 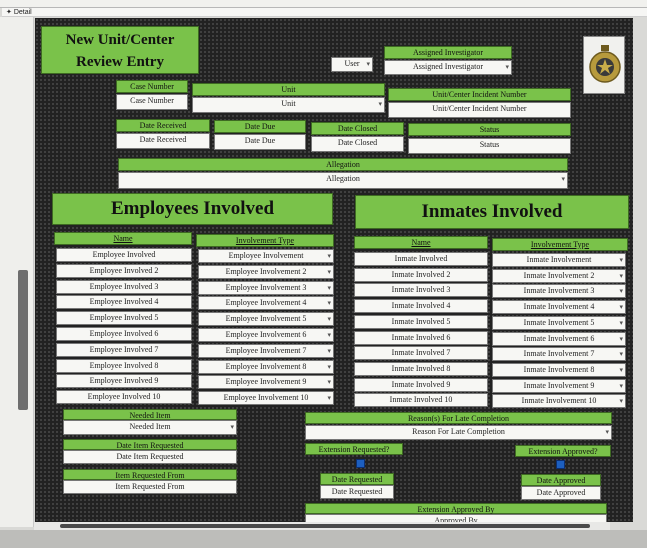 I want to click on inmate-name-field: Inmate Involved 6, so click(x=421, y=337).